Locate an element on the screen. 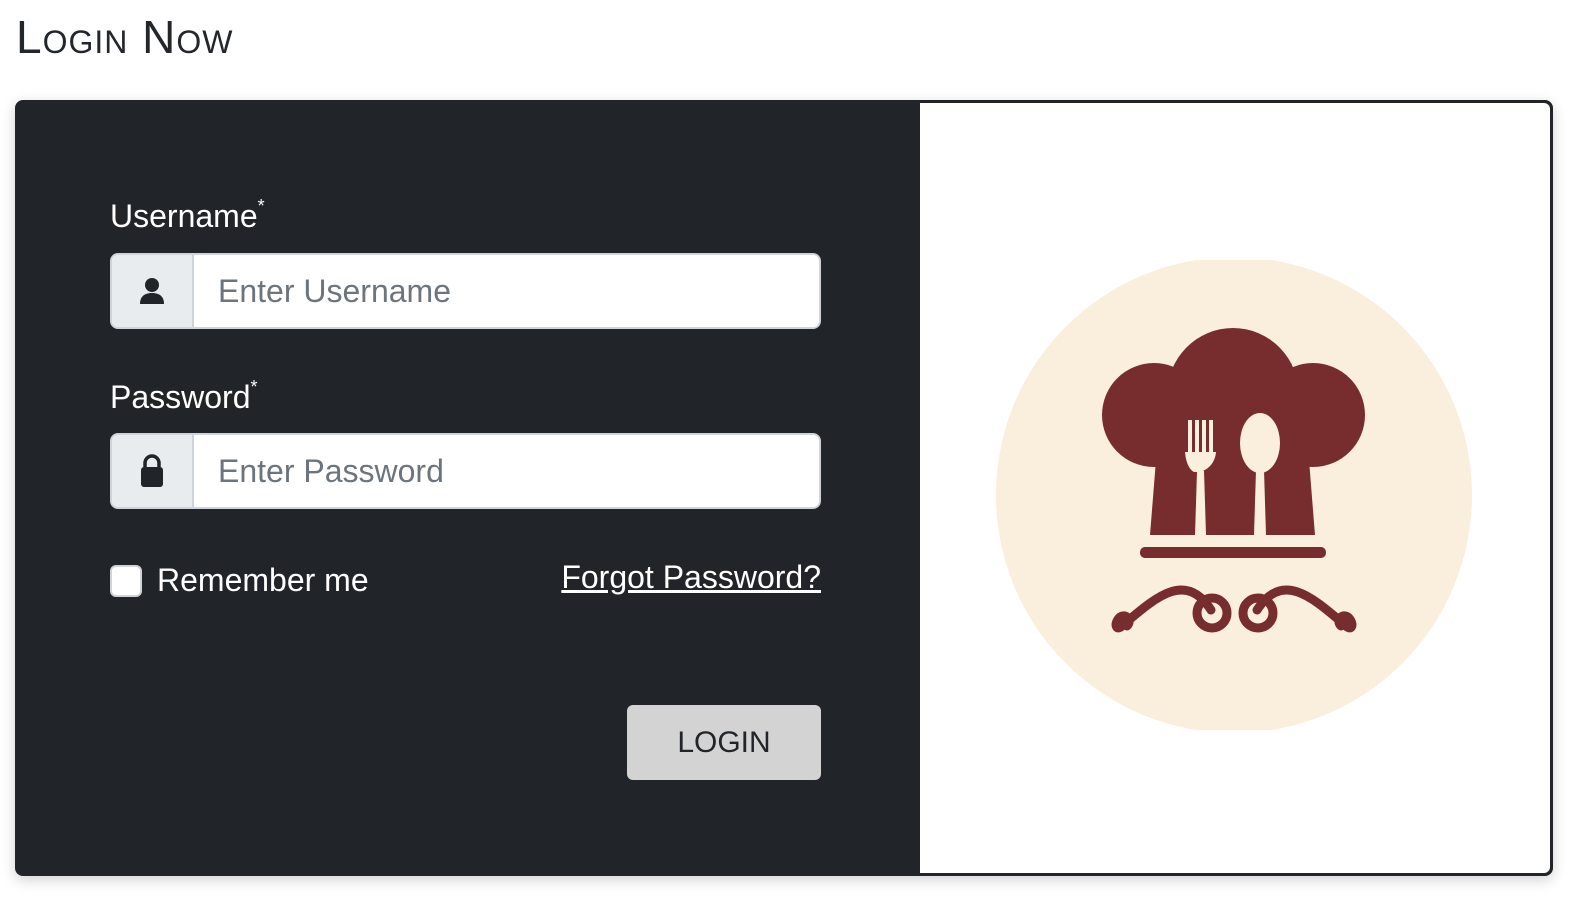 Image resolution: width=1582 pixels, height=906 pixels. username-input-group is located at coordinates (465, 291).